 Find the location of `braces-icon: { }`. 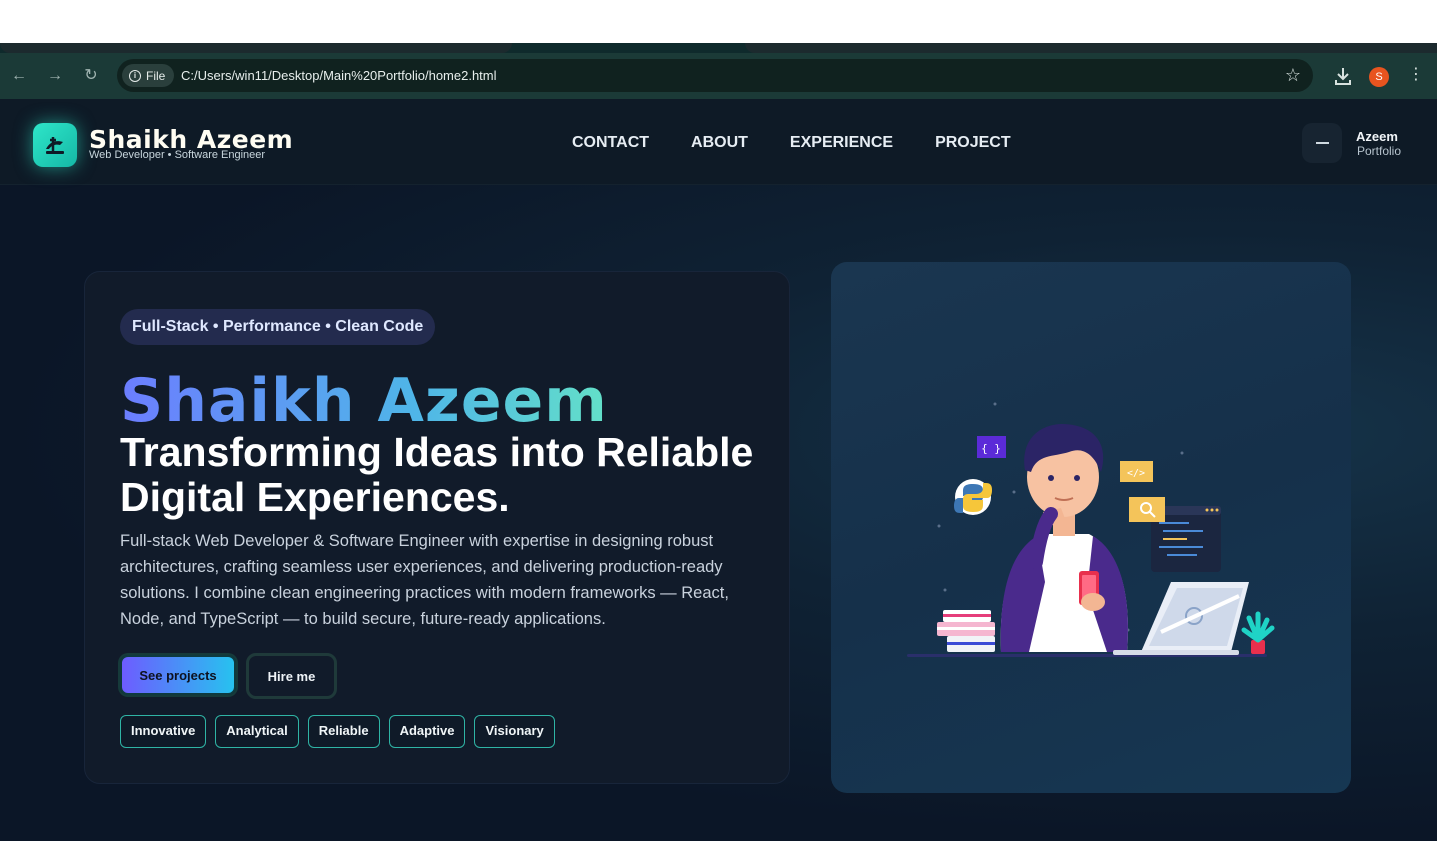

braces-icon: { } is located at coordinates (991, 447).